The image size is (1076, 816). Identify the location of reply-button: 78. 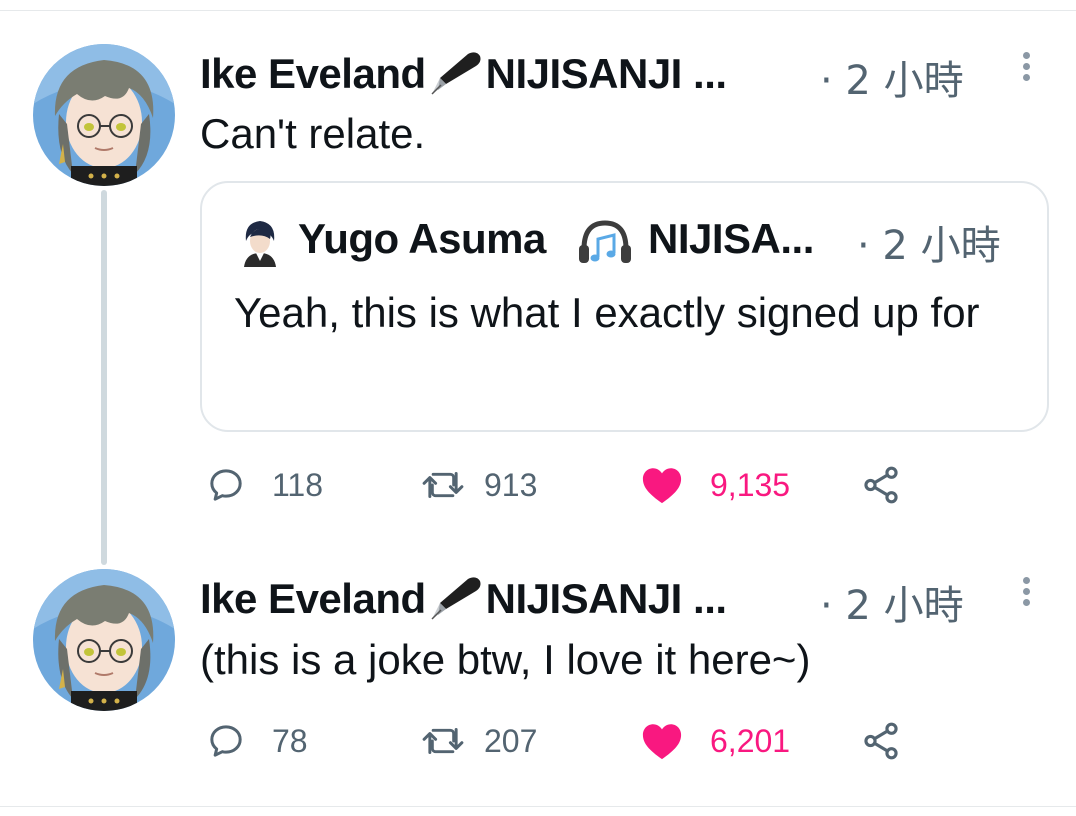
(257, 741).